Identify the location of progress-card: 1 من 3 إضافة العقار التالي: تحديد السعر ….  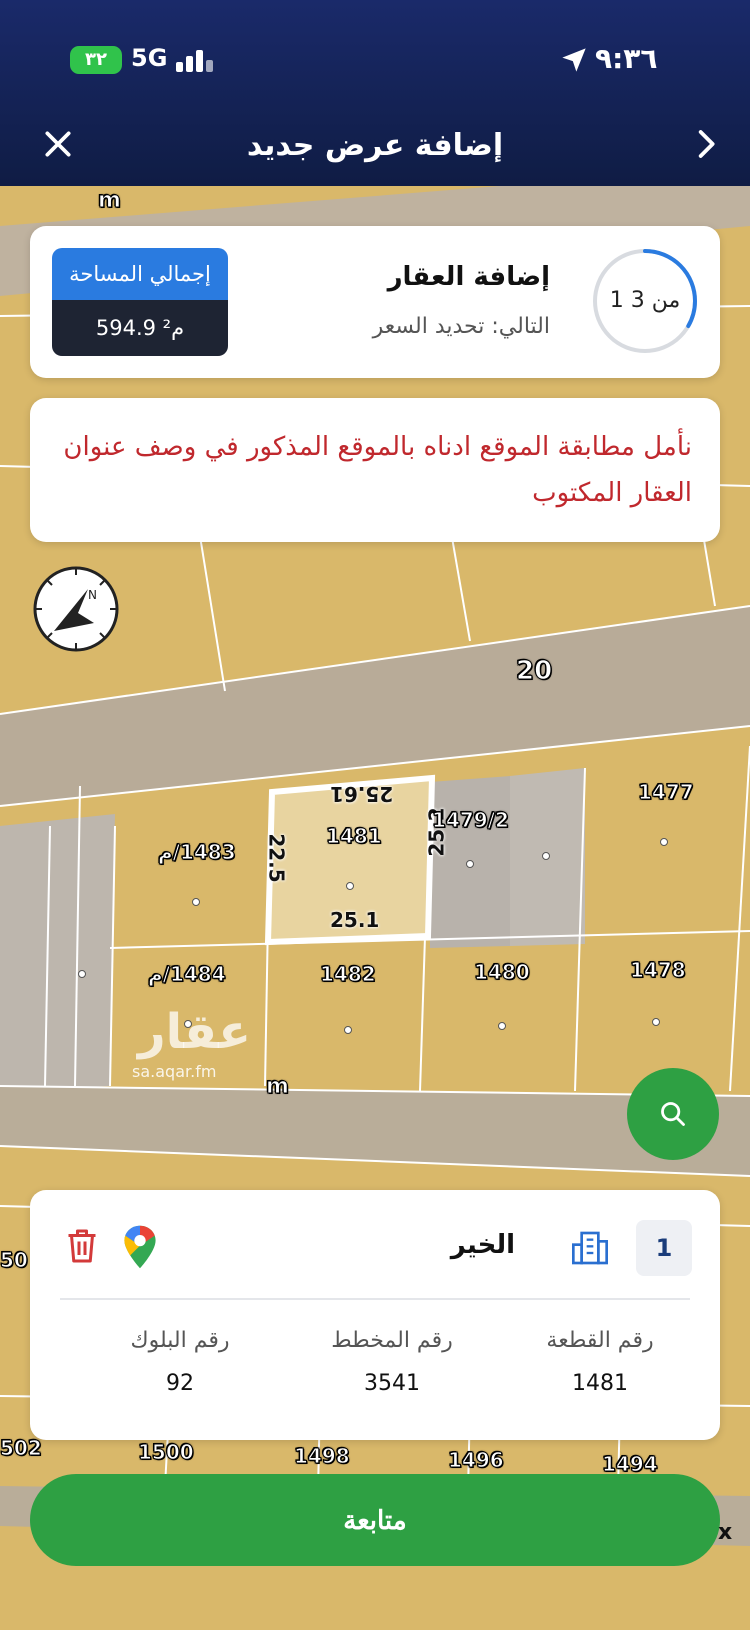
(375, 302).